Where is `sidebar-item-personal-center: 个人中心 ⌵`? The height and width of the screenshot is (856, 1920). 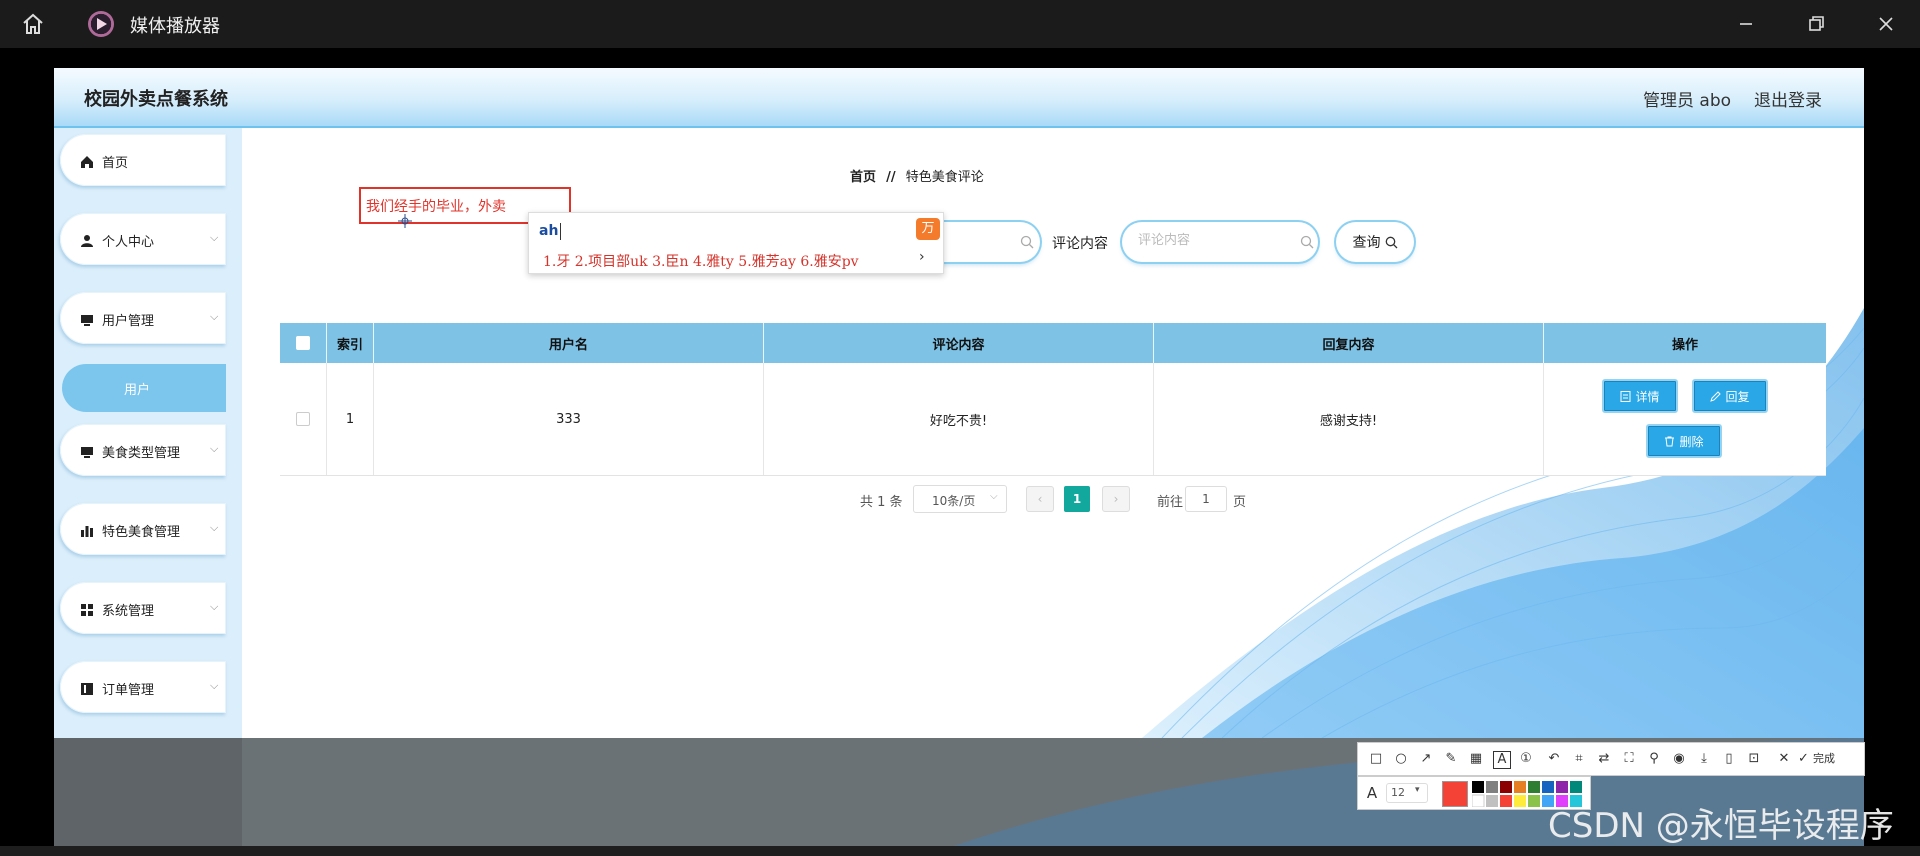 sidebar-item-personal-center: 个人中心 ⌵ is located at coordinates (143, 239).